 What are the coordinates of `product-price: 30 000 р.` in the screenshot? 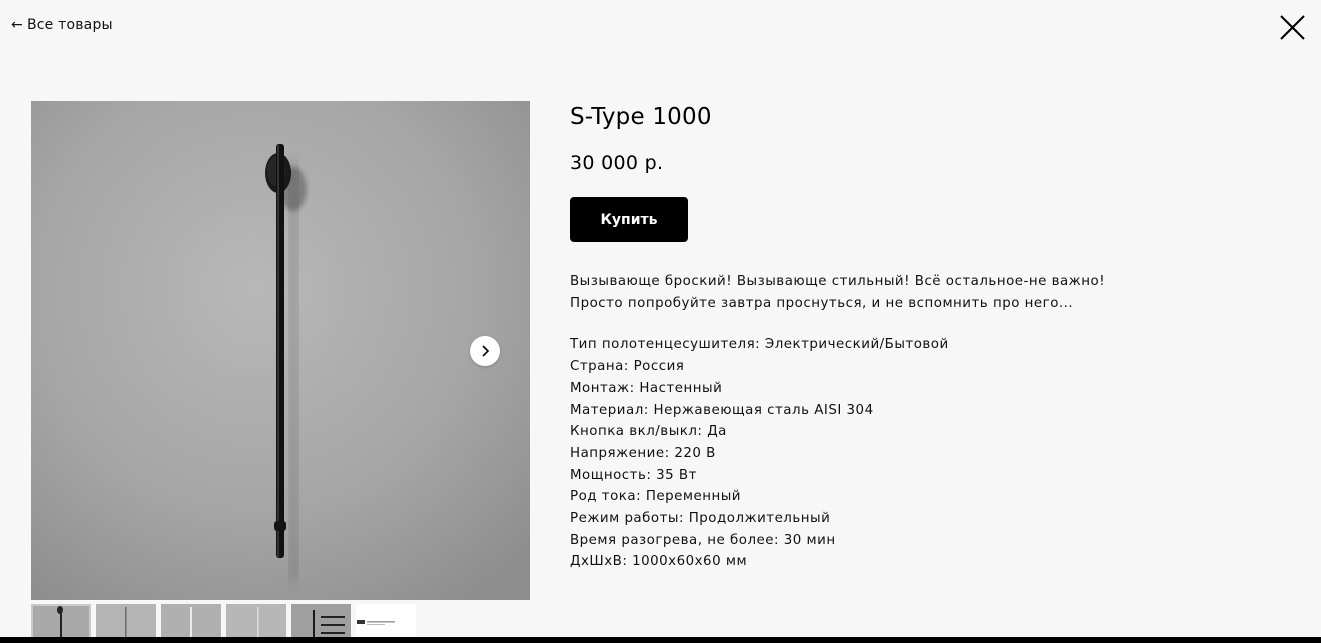 It's located at (617, 163).